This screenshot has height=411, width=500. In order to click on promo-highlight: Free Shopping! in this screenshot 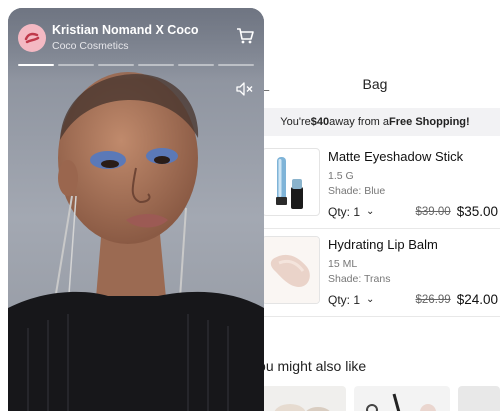, I will do `click(429, 122)`.